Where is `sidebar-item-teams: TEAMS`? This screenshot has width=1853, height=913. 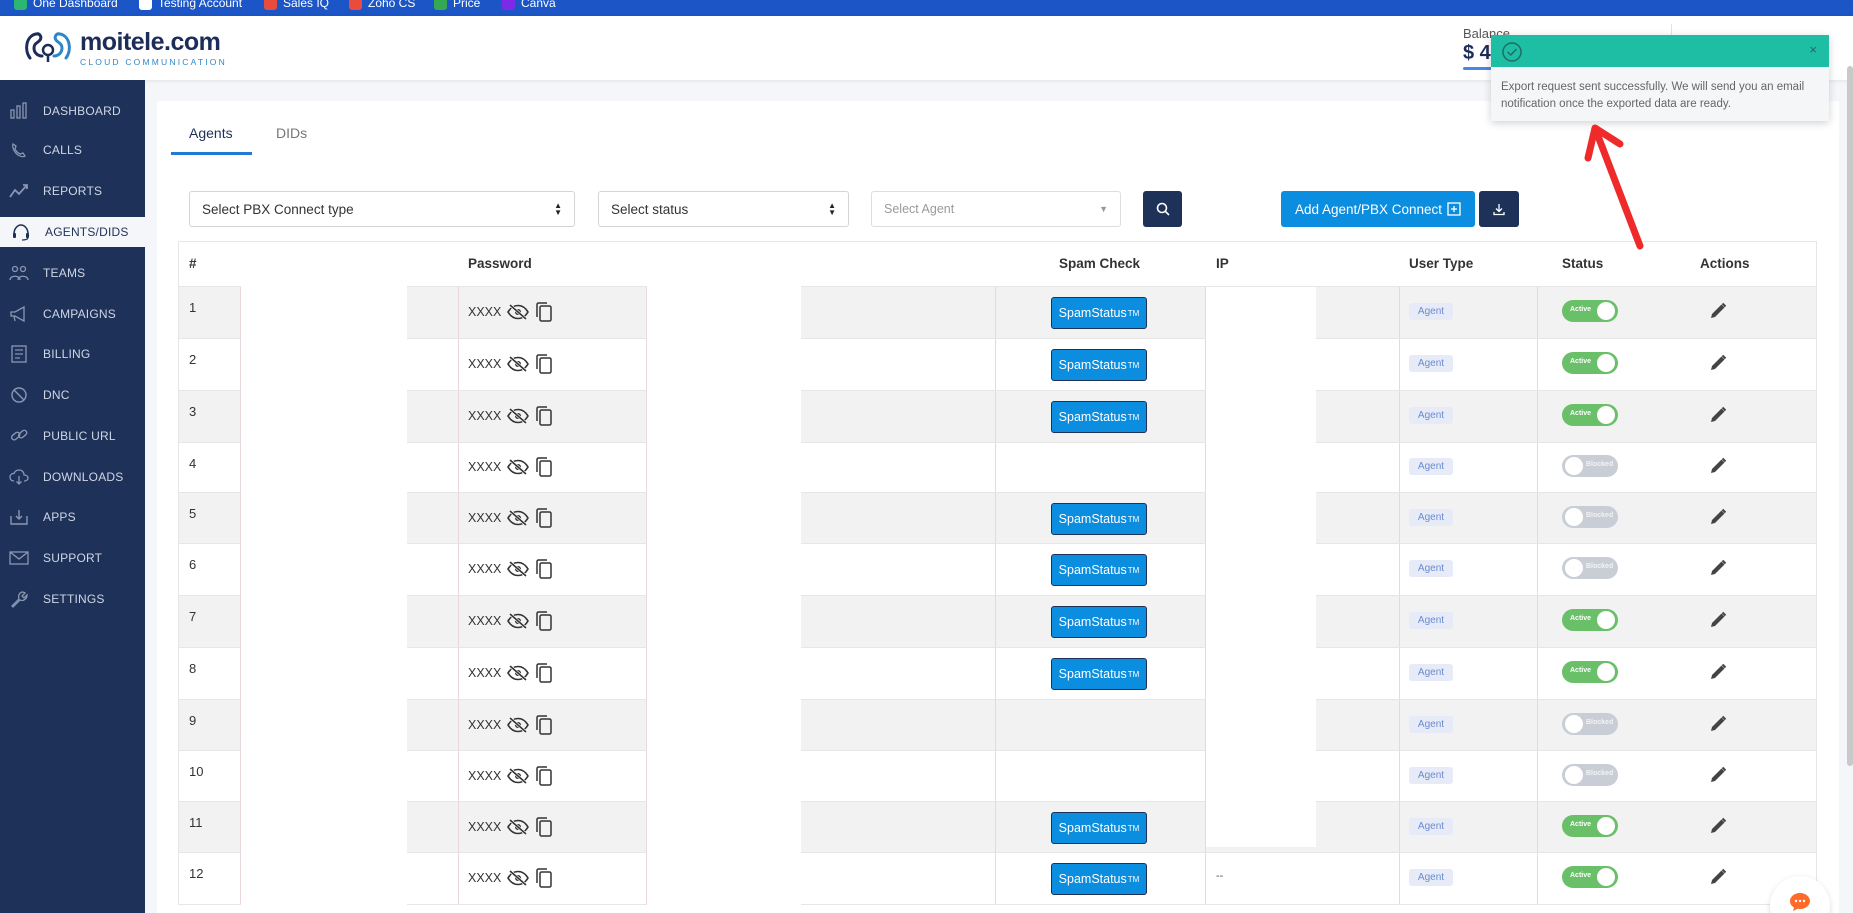
sidebar-item-teams: TEAMS is located at coordinates (72, 273).